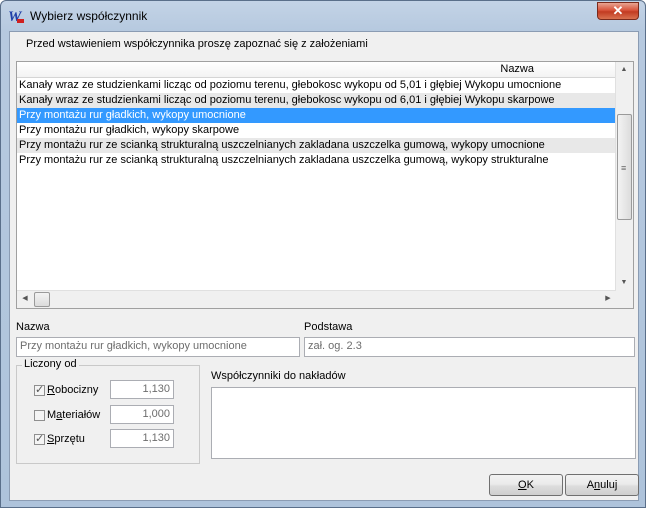 The width and height of the screenshot is (646, 508). I want to click on app-logo-icon: W, so click(16, 16).